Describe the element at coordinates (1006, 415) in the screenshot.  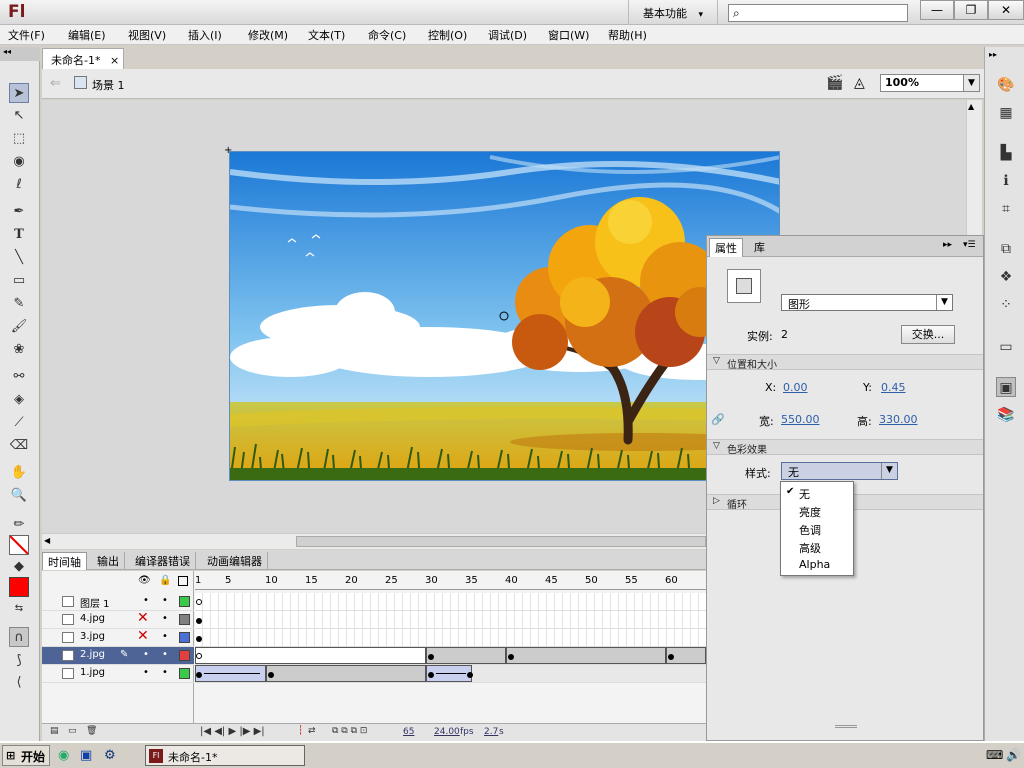
I see `library-panel-icon: 📚` at that location.